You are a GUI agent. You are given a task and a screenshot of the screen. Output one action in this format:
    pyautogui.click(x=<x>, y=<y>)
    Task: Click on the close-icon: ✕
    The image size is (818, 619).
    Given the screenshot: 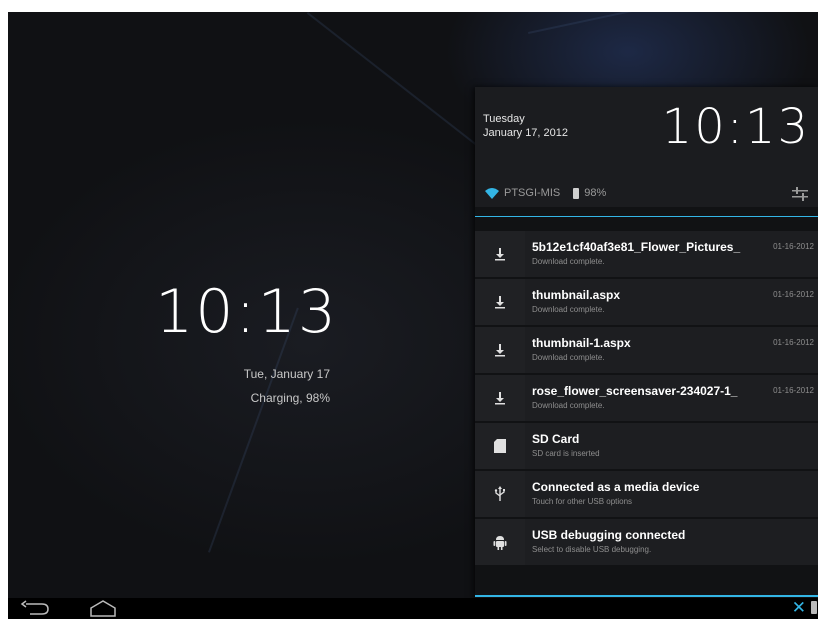 What is the action you would take?
    pyautogui.click(x=799, y=608)
    